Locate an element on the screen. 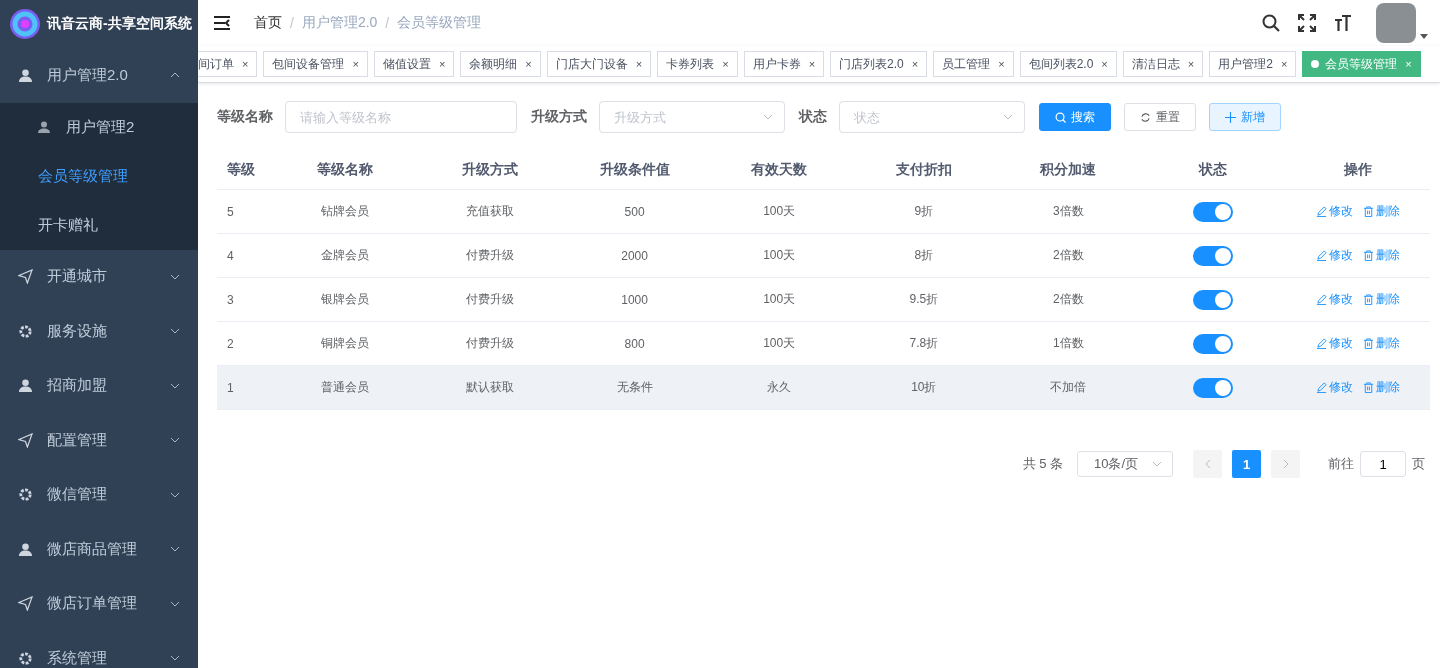  table-cell: 2倍数 is located at coordinates (1068, 255).